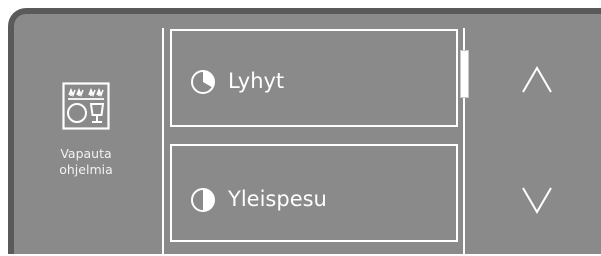 The width and height of the screenshot is (601, 256). Describe the element at coordinates (464, 74) in the screenshot. I see `scrollbar-thumb` at that location.